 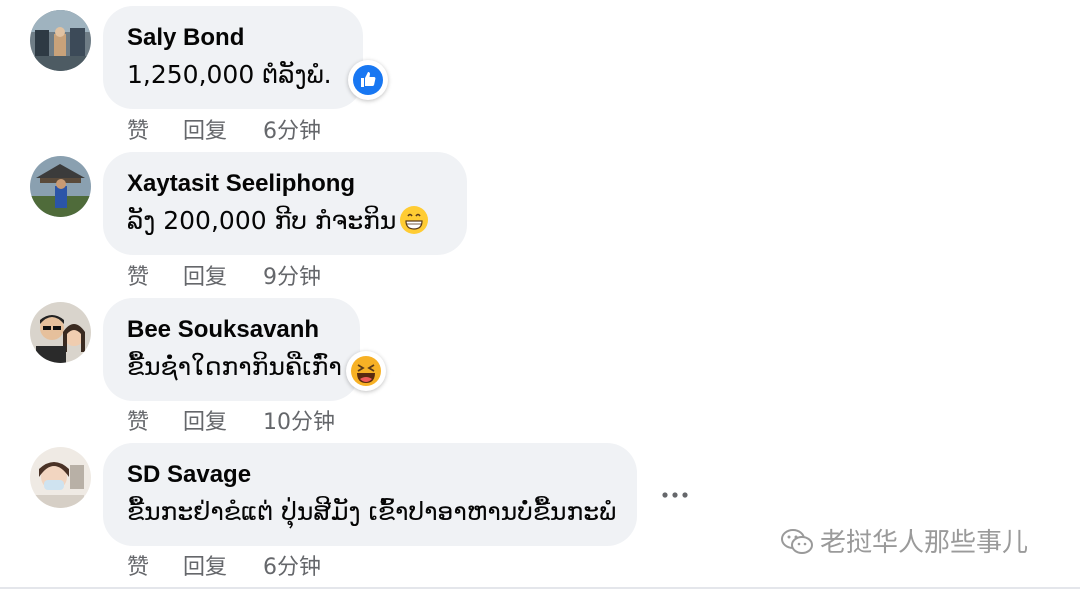 What do you see at coordinates (924, 543) in the screenshot?
I see `watermark-text: 老挝华人那些事儿` at bounding box center [924, 543].